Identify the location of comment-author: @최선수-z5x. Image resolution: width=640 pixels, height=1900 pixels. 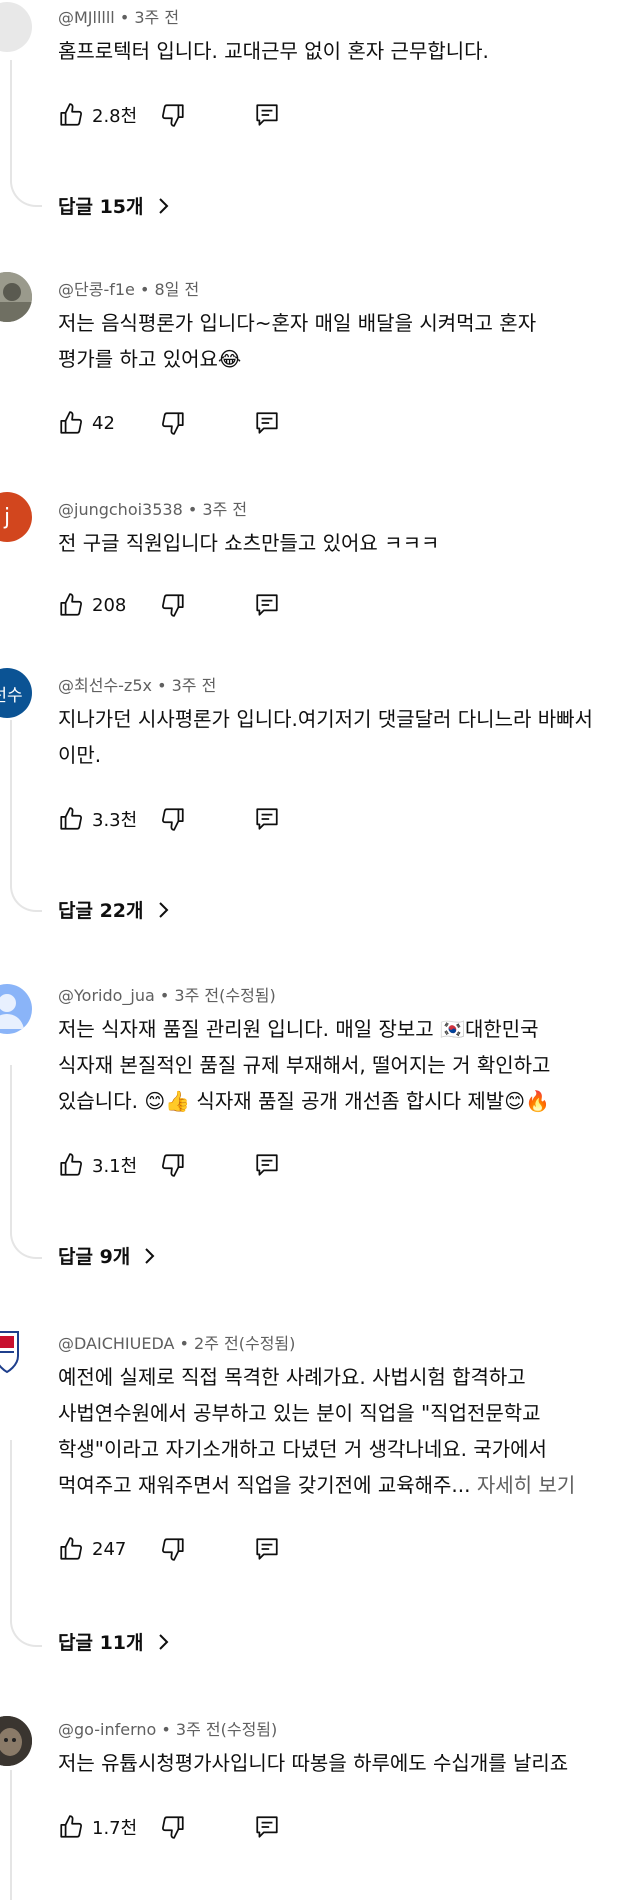
(105, 685).